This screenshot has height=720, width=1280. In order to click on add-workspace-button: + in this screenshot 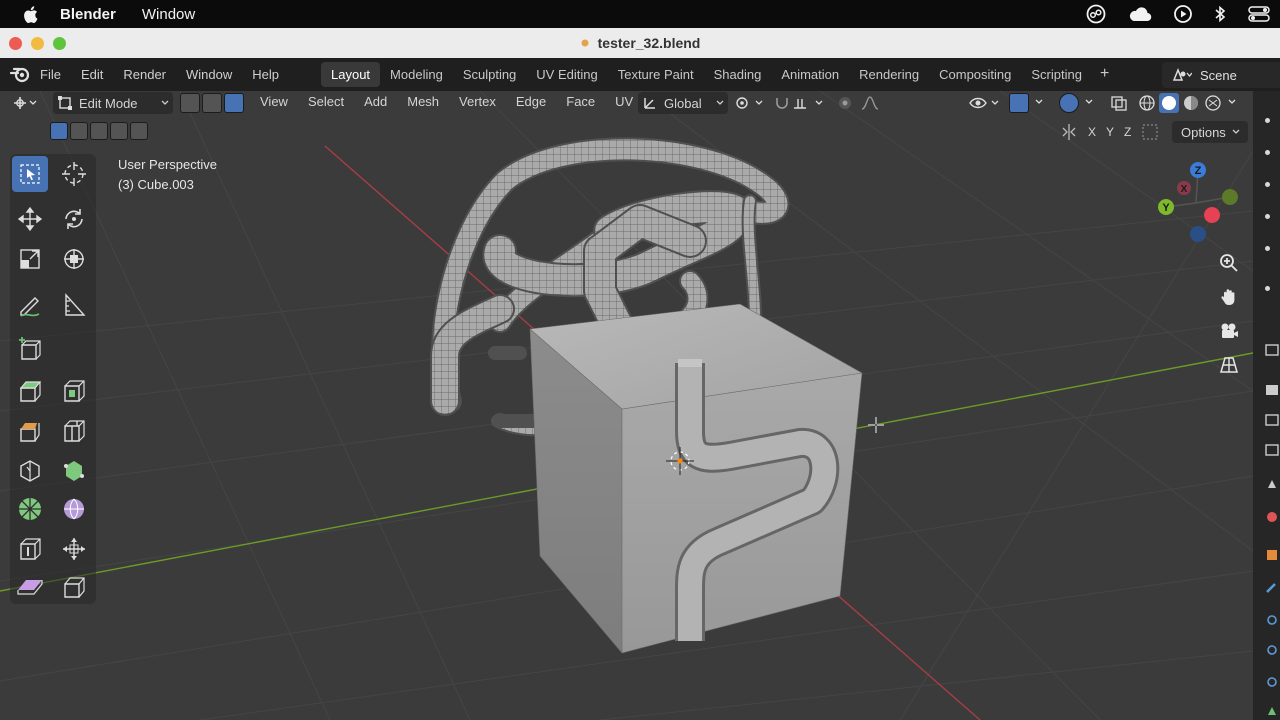, I will do `click(1104, 74)`.